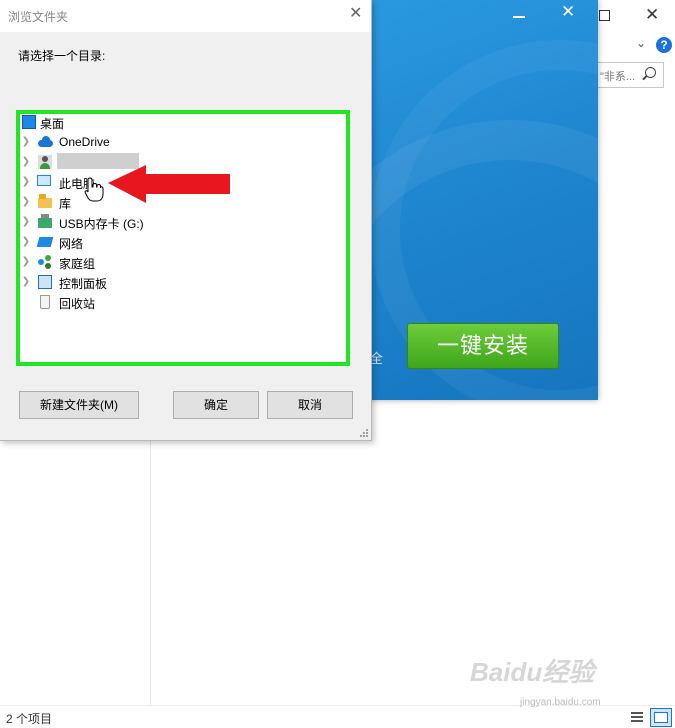  I want to click on tree-item-desktop: 桌面, so click(181, 122).